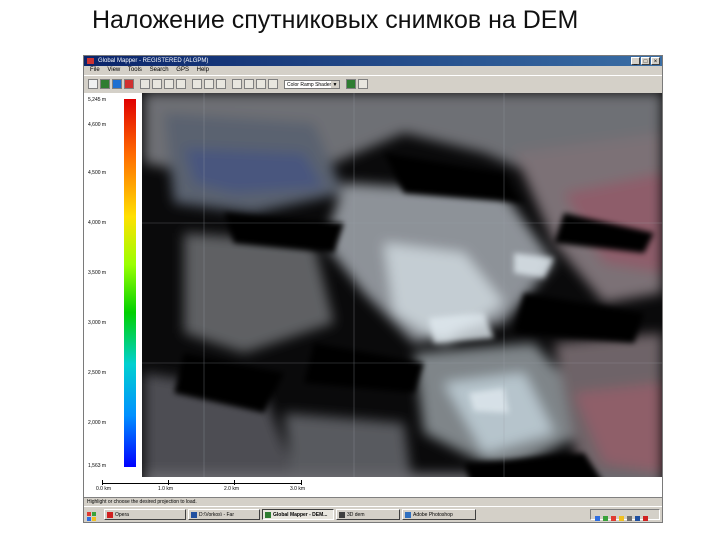 This screenshot has width=720, height=540. I want to click on scale-label: 2.0 km, so click(232, 489).